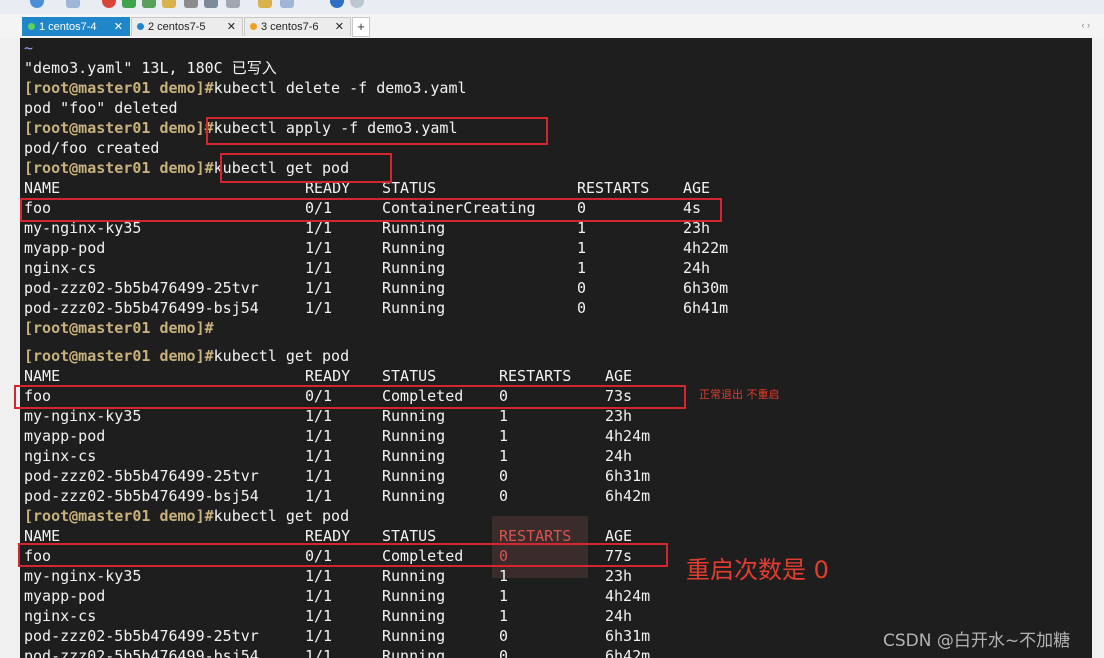 Image resolution: width=1104 pixels, height=658 pixels. Describe the element at coordinates (706, 288) in the screenshot. I see `cell: 6h30m` at that location.